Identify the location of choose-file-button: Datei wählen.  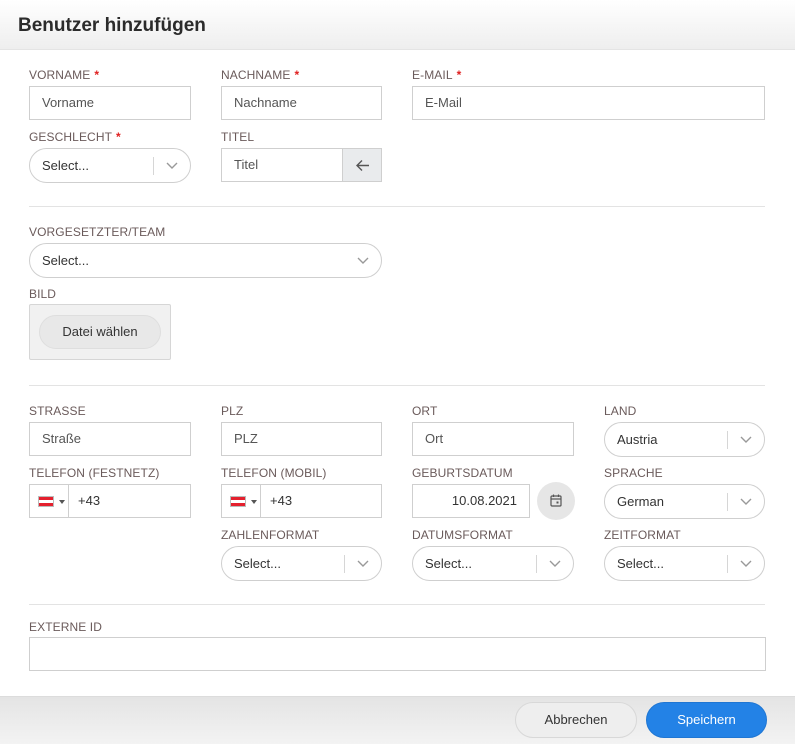
(100, 332).